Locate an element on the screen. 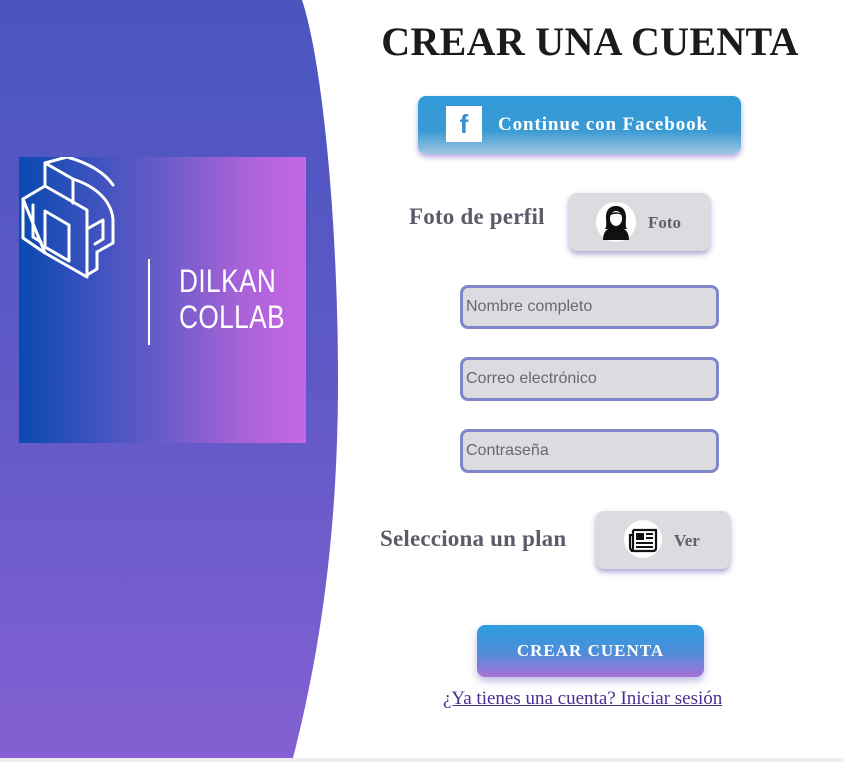 This screenshot has height=762, width=843. newspaper-icon is located at coordinates (643, 539).